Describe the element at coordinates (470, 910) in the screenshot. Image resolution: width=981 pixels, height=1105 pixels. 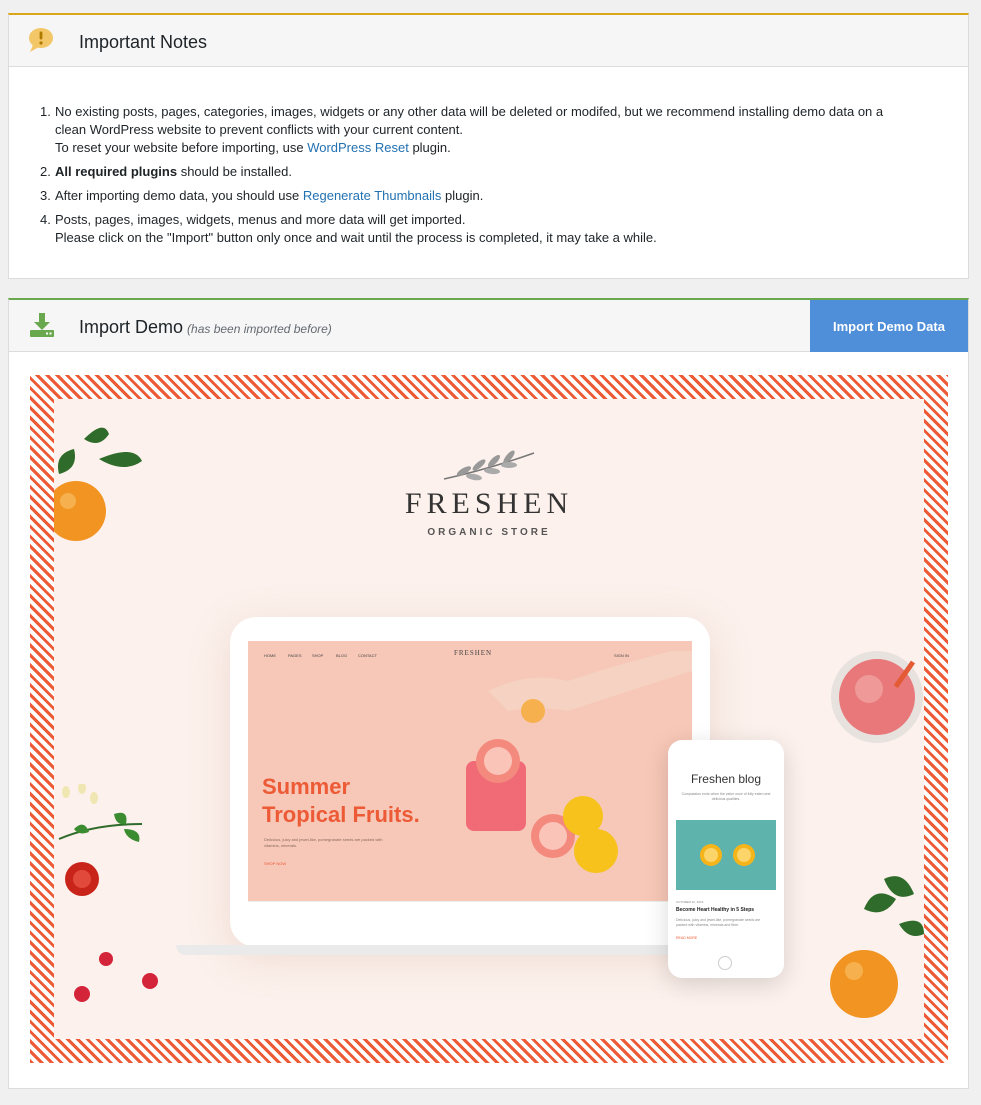
I see `laptop-content-strip` at that location.